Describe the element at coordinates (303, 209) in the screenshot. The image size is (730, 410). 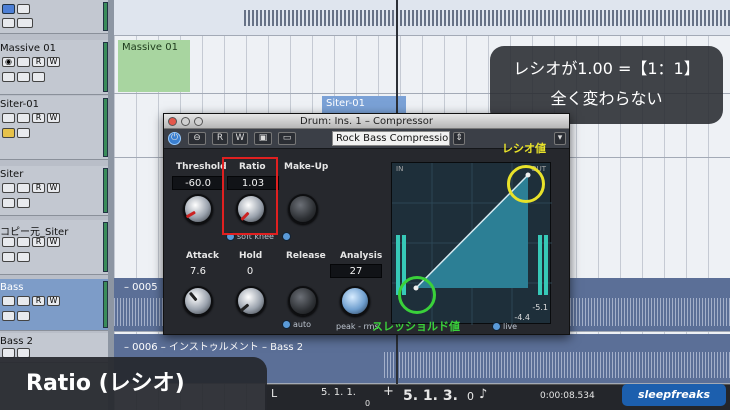
I see `makeup-knob` at that location.